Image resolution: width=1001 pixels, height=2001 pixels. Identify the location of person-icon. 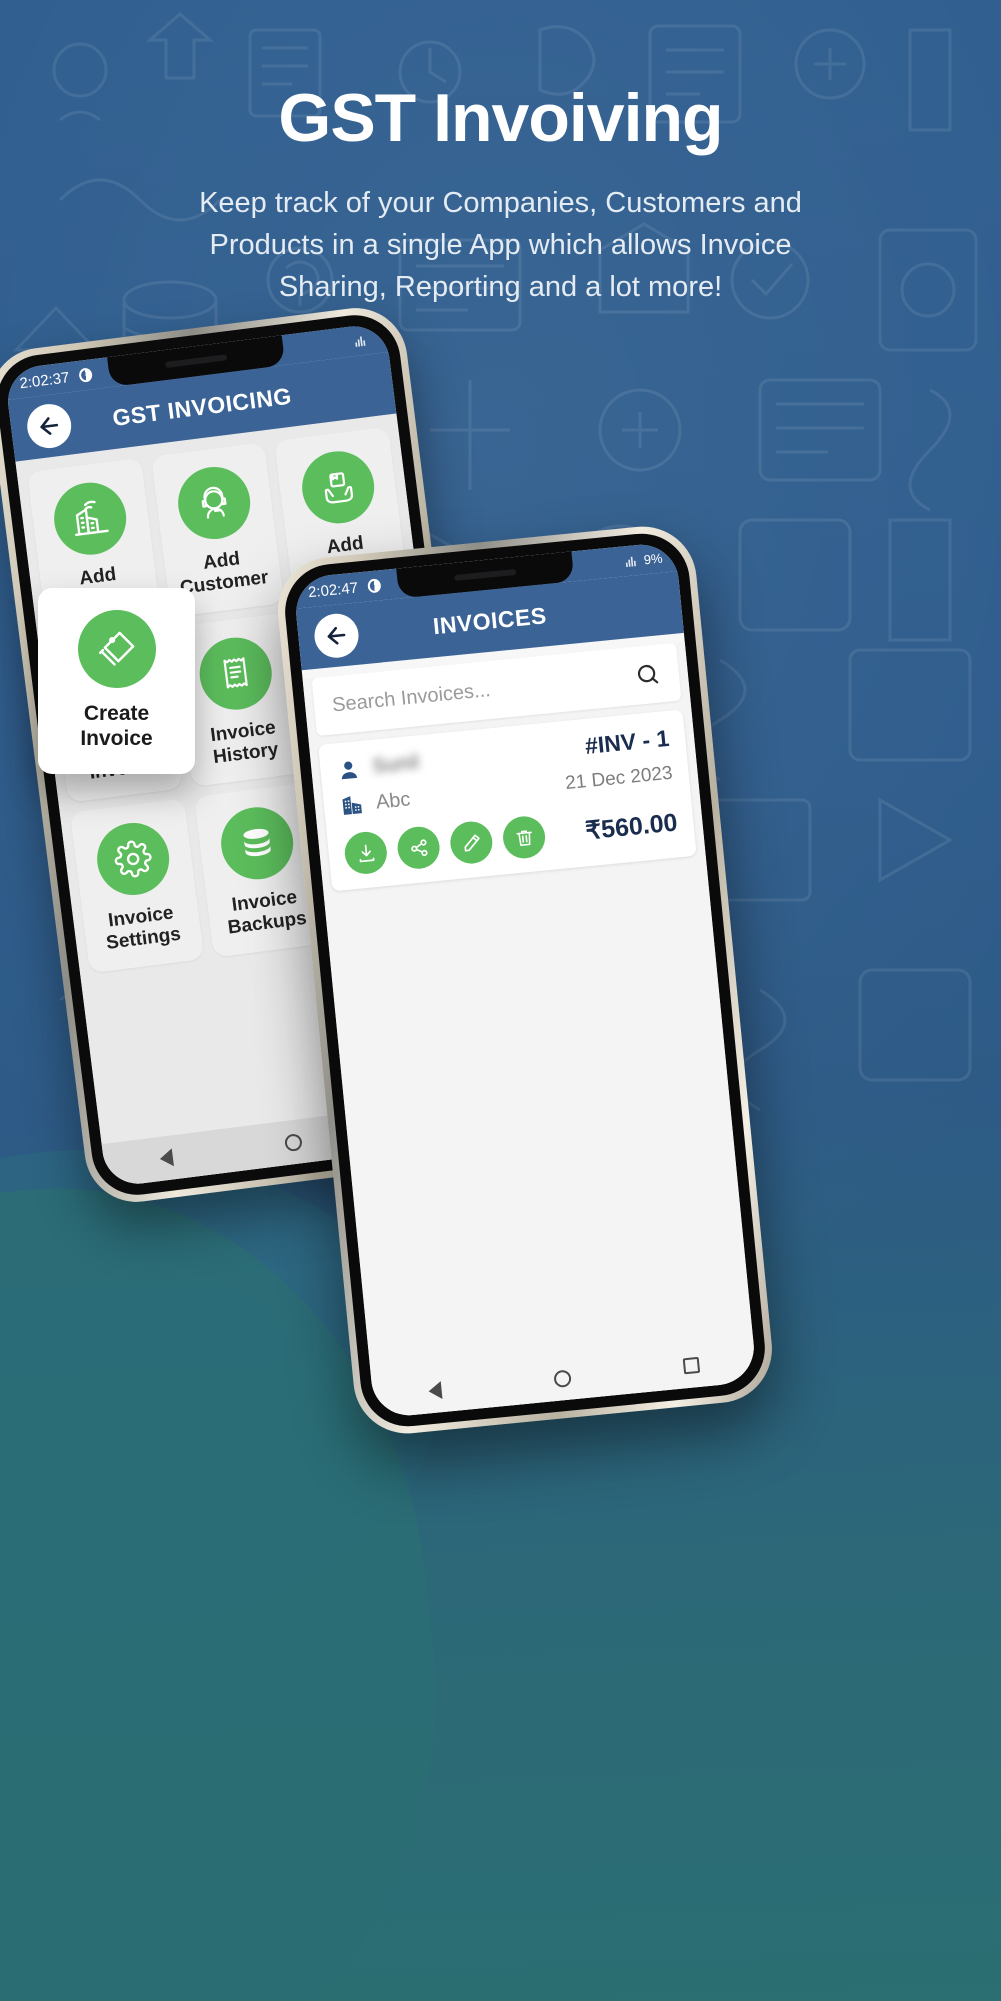
(349, 770).